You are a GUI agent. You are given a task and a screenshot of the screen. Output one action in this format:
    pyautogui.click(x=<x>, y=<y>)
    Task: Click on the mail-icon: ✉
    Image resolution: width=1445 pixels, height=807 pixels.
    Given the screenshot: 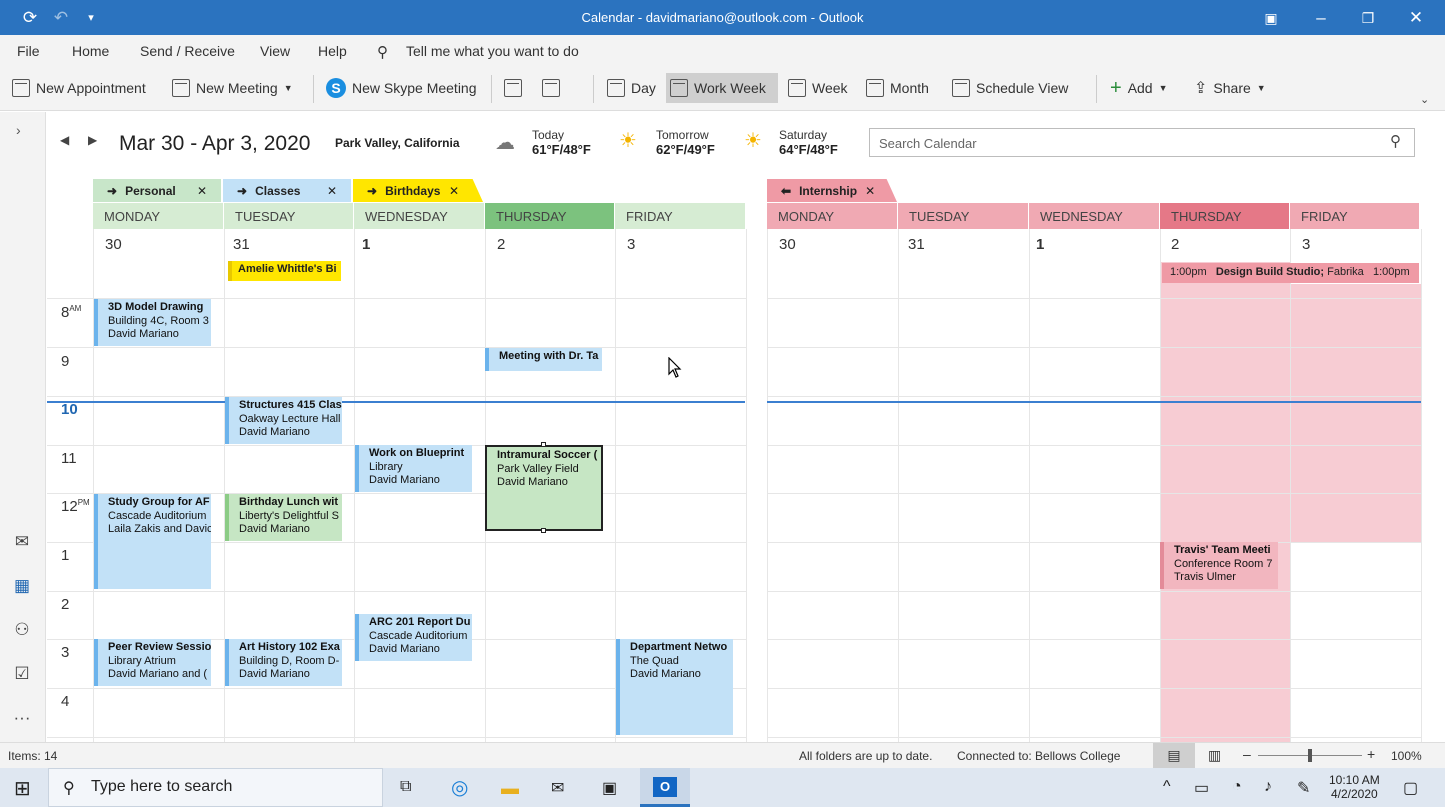 What is the action you would take?
    pyautogui.click(x=22, y=544)
    